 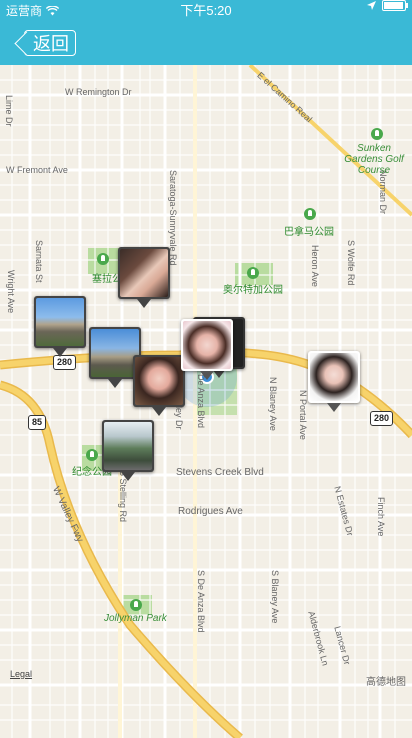 I want to click on road-label: S Blaney Ave, so click(x=275, y=597).